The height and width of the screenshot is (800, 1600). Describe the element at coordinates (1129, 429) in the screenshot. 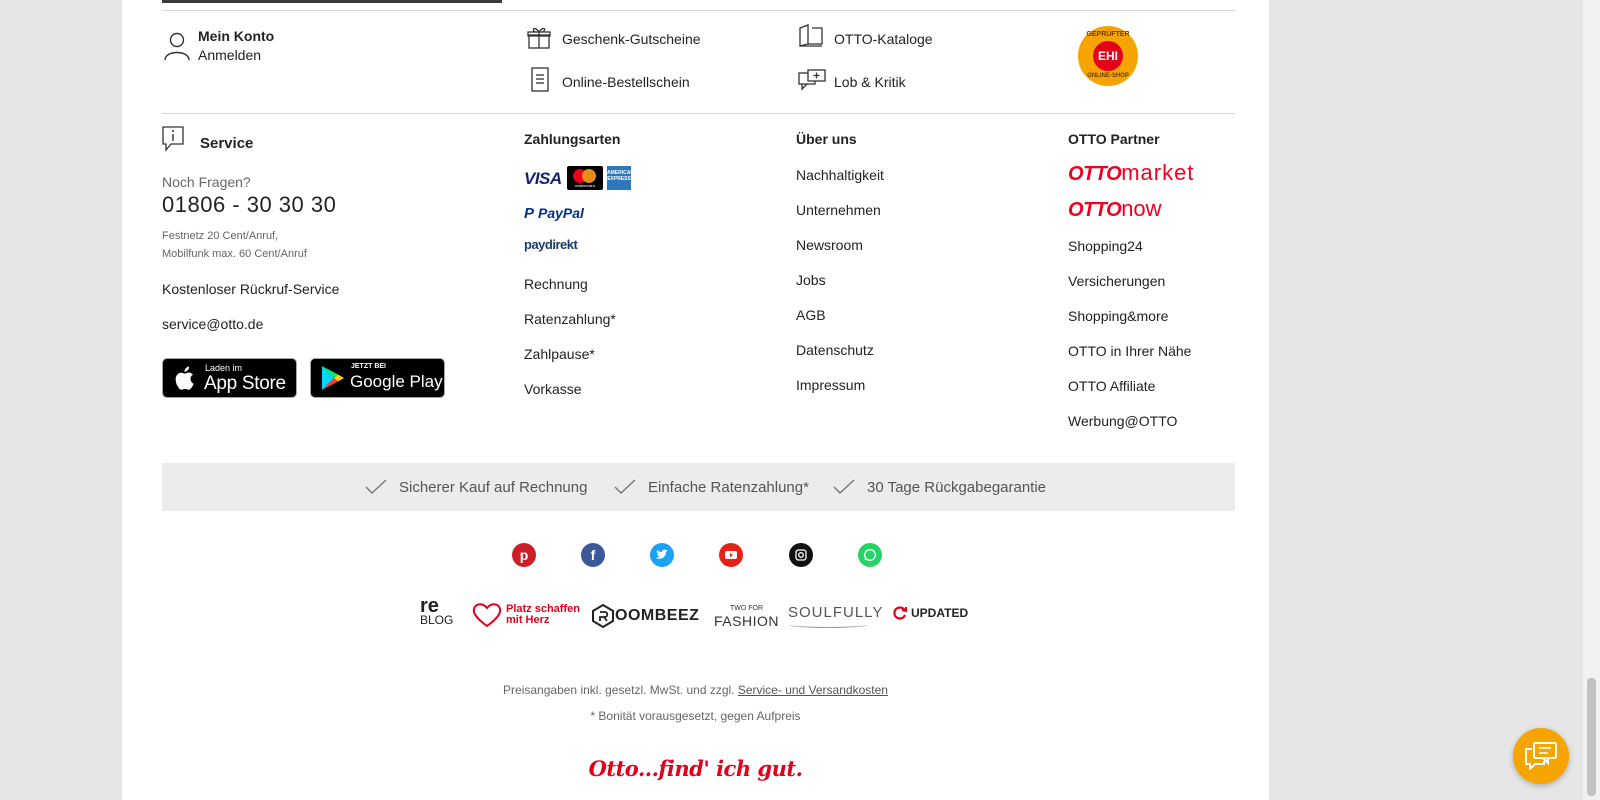

I see `partner-item: Werbung@OTTO` at that location.